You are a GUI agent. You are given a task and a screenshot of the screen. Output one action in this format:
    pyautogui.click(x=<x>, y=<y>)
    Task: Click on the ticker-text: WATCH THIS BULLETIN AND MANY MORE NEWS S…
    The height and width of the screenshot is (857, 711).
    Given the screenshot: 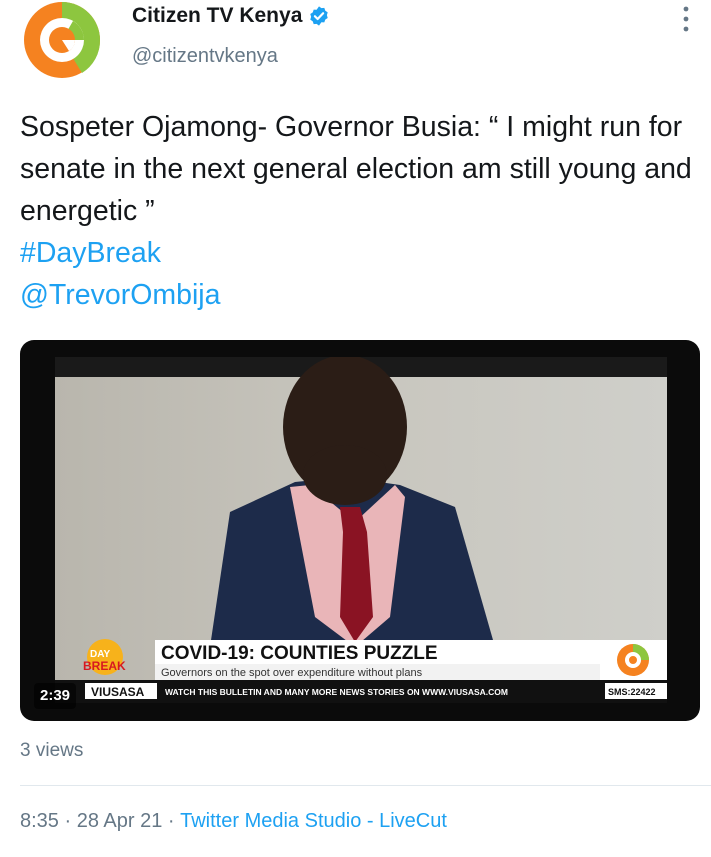 What is the action you would take?
    pyautogui.click(x=336, y=692)
    